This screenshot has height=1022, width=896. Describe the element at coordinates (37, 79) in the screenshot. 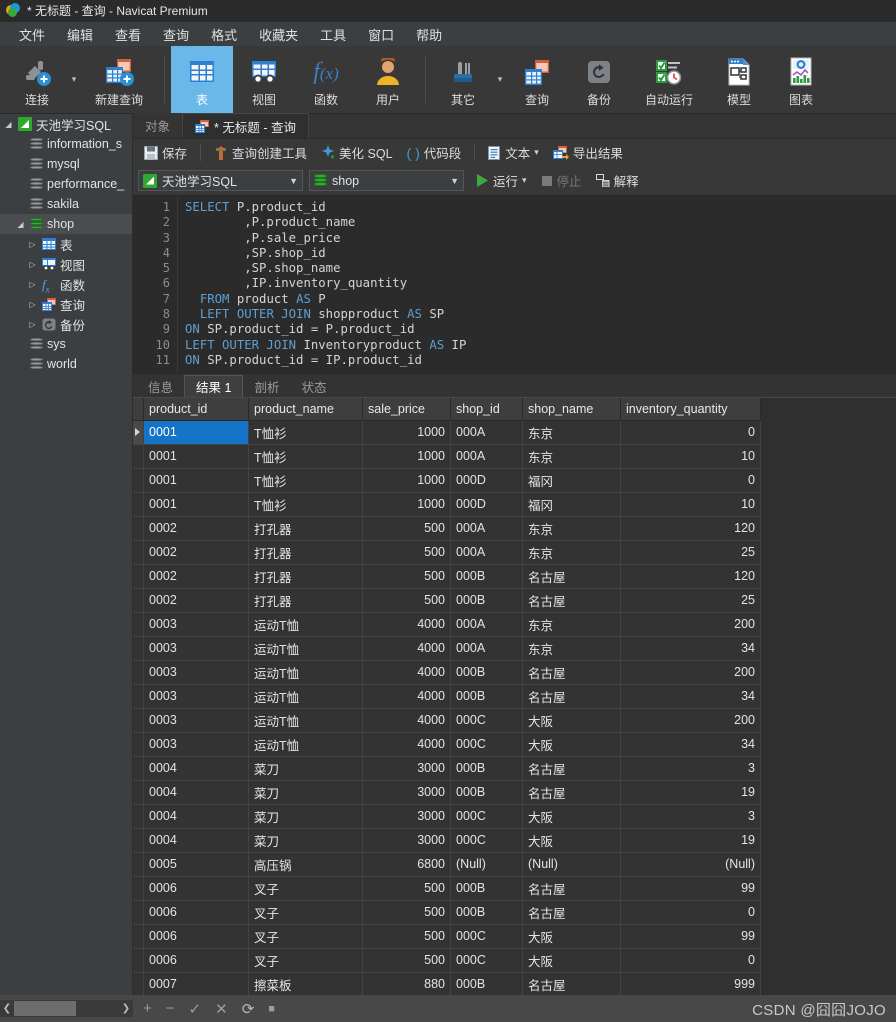

I see `toolbar-connection: 连接` at that location.